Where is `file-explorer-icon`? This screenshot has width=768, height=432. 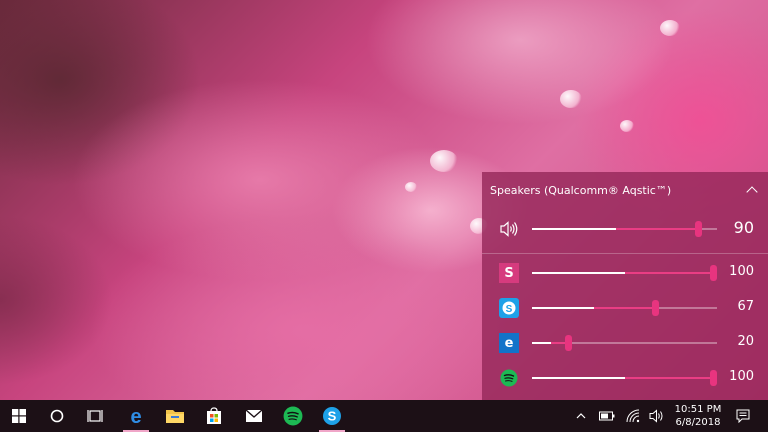
file-explorer-icon is located at coordinates (175, 416).